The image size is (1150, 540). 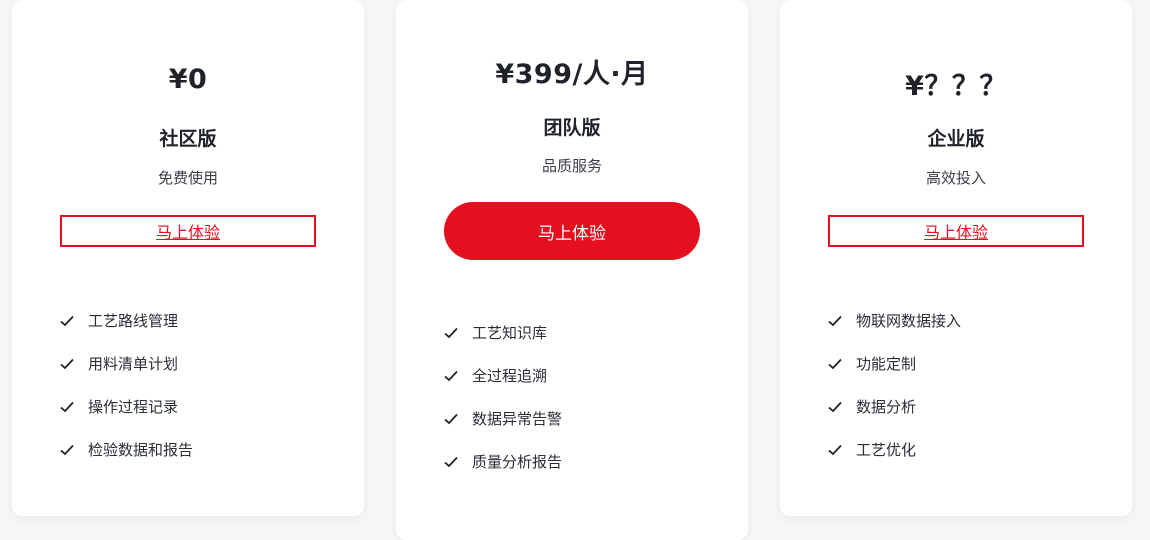 I want to click on feature-label: 工艺路线管理, so click(x=133, y=321).